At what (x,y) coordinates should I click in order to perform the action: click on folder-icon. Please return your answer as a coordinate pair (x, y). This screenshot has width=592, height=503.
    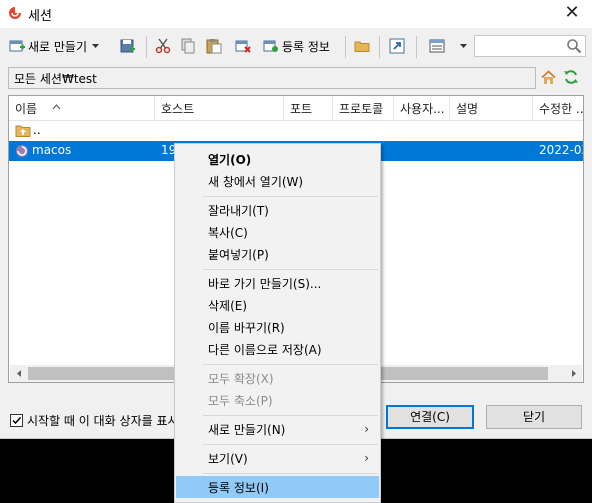
    Looking at the image, I should click on (362, 46).